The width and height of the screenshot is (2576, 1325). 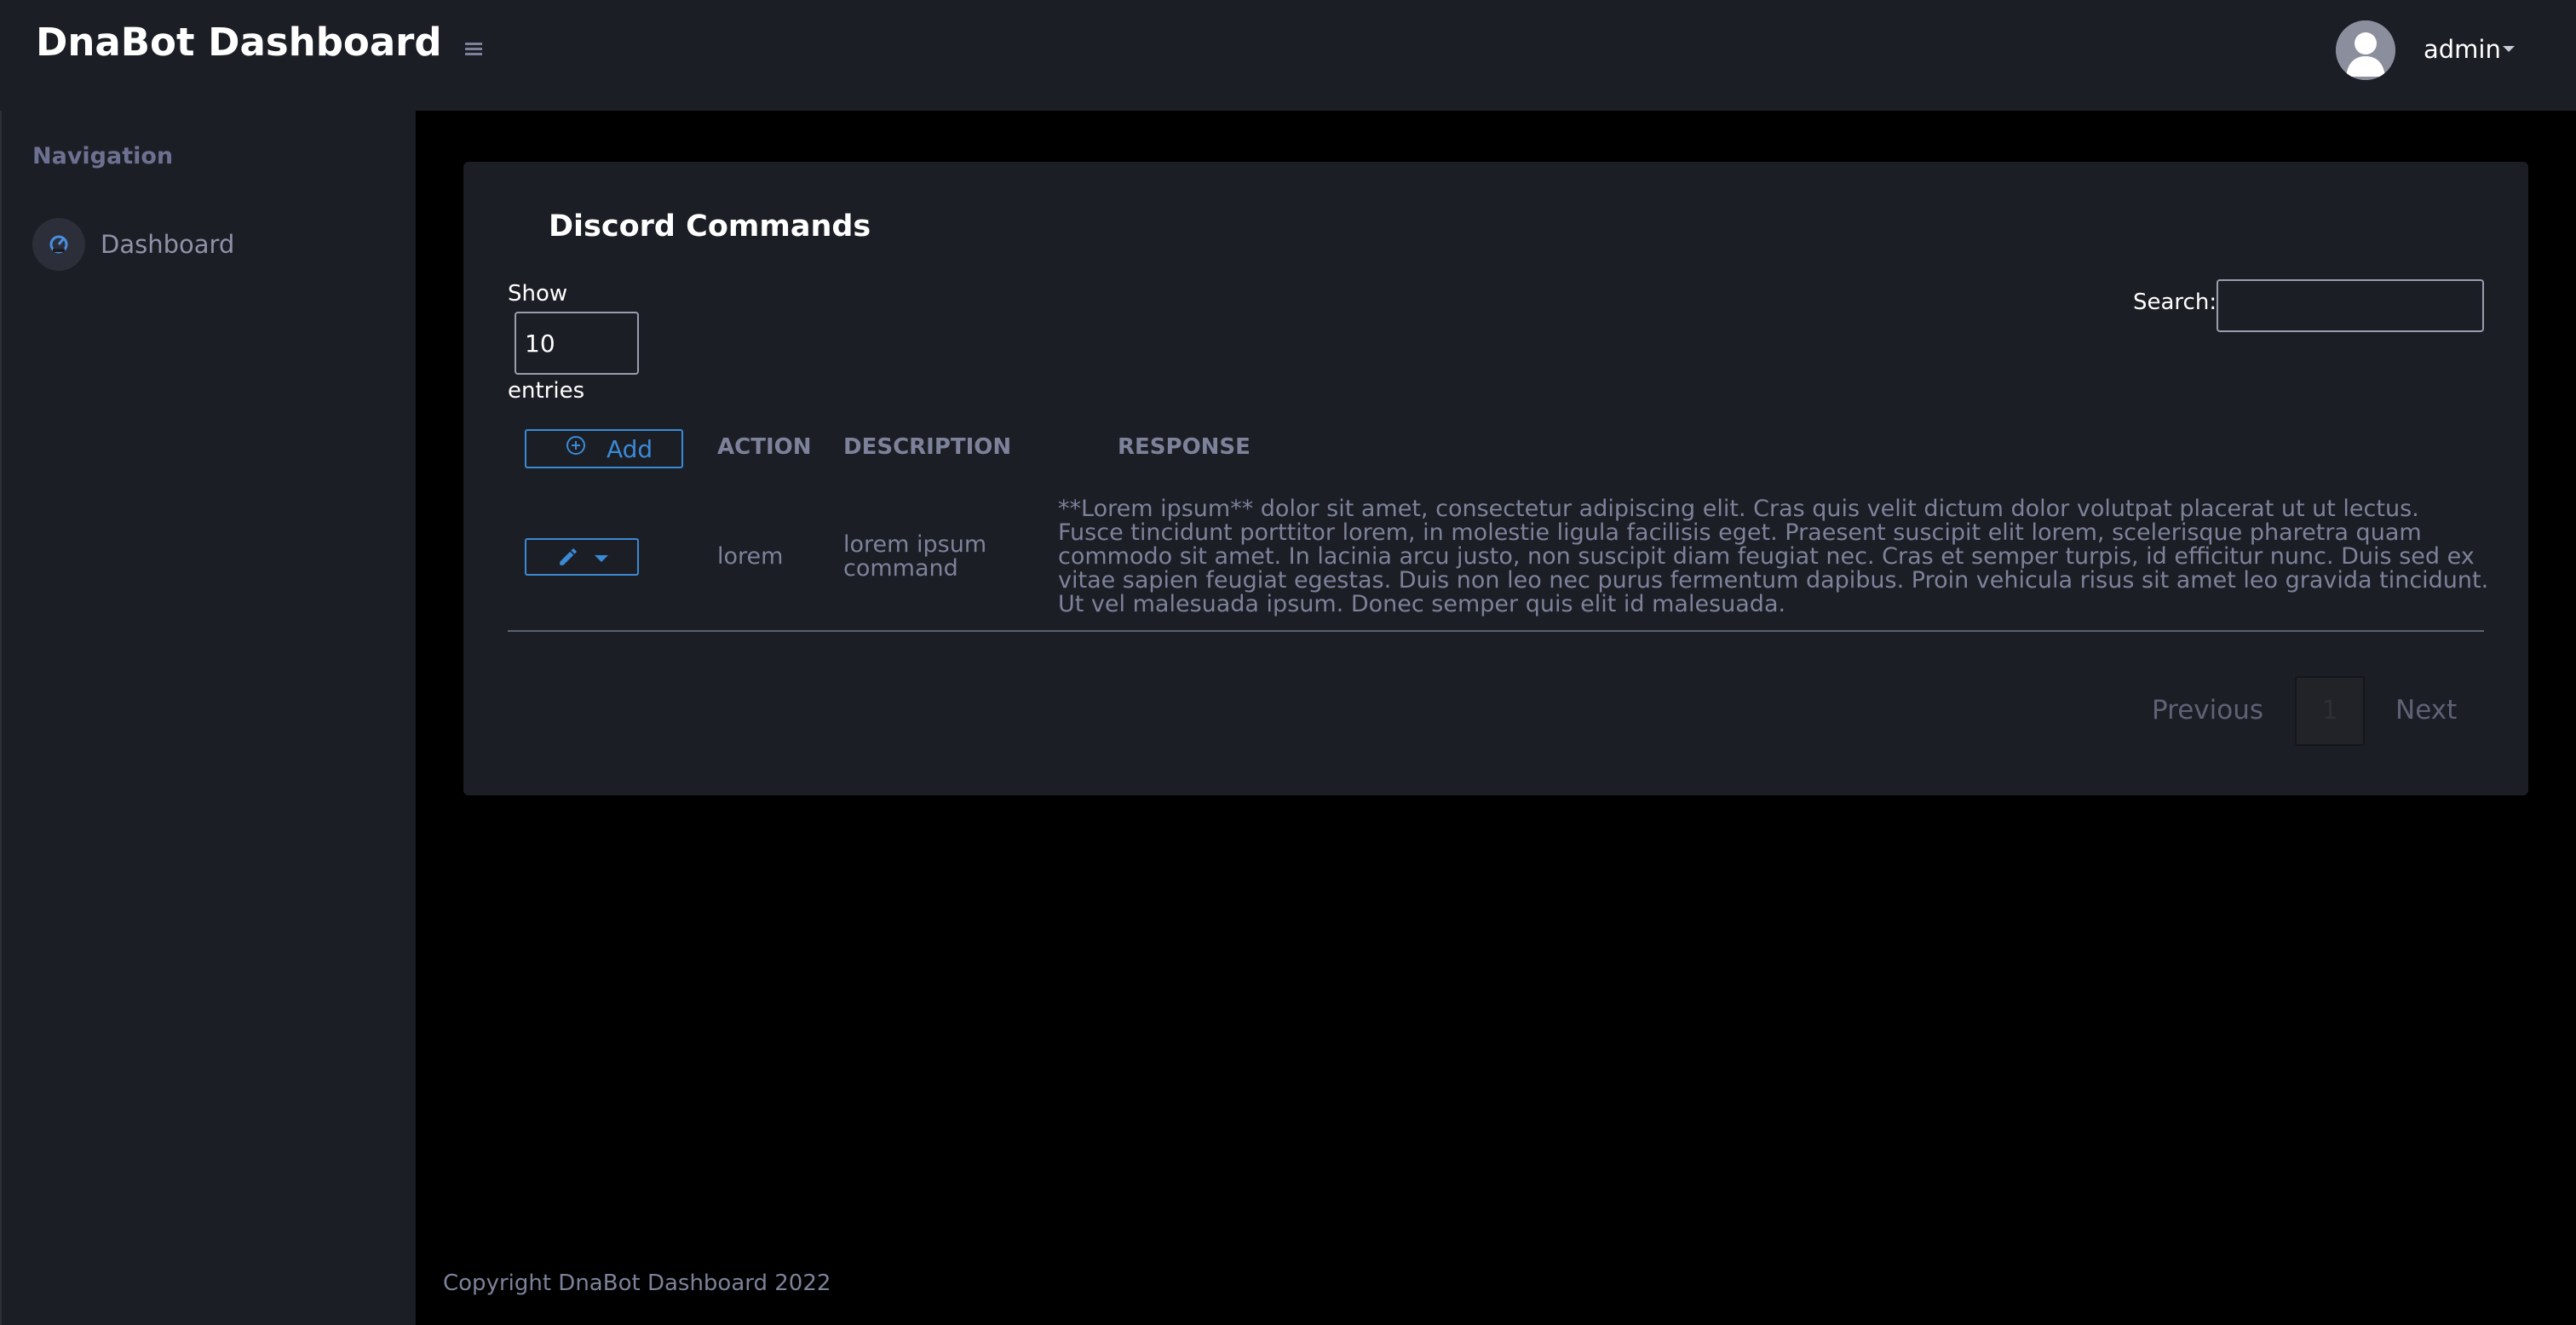 What do you see at coordinates (1288, 55) in the screenshot?
I see `top-bar: DnaBot Dashboard admin` at bounding box center [1288, 55].